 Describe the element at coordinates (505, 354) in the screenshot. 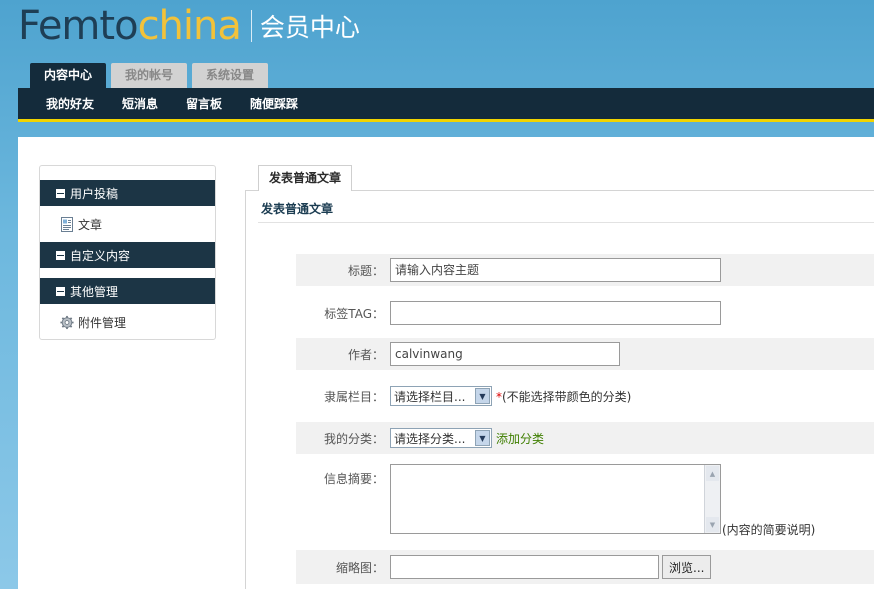

I see `author-input: calvinwang` at that location.